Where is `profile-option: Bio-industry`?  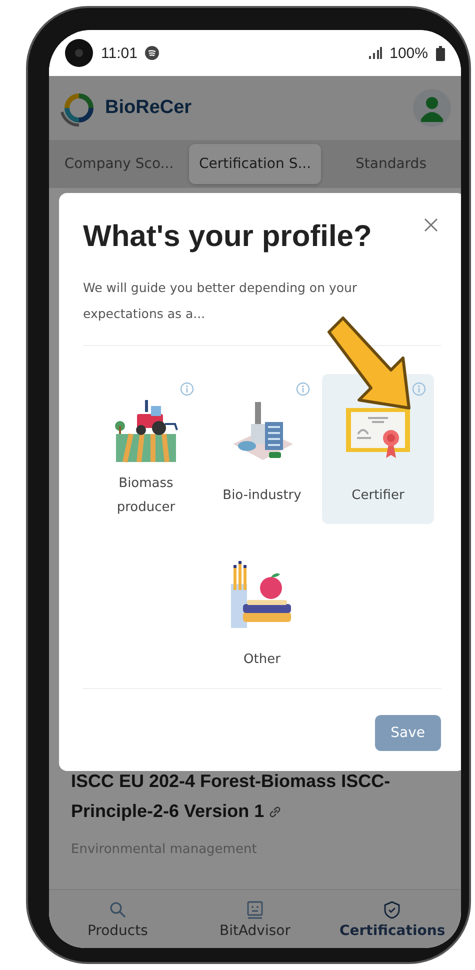
profile-option: Bio-industry is located at coordinates (262, 449).